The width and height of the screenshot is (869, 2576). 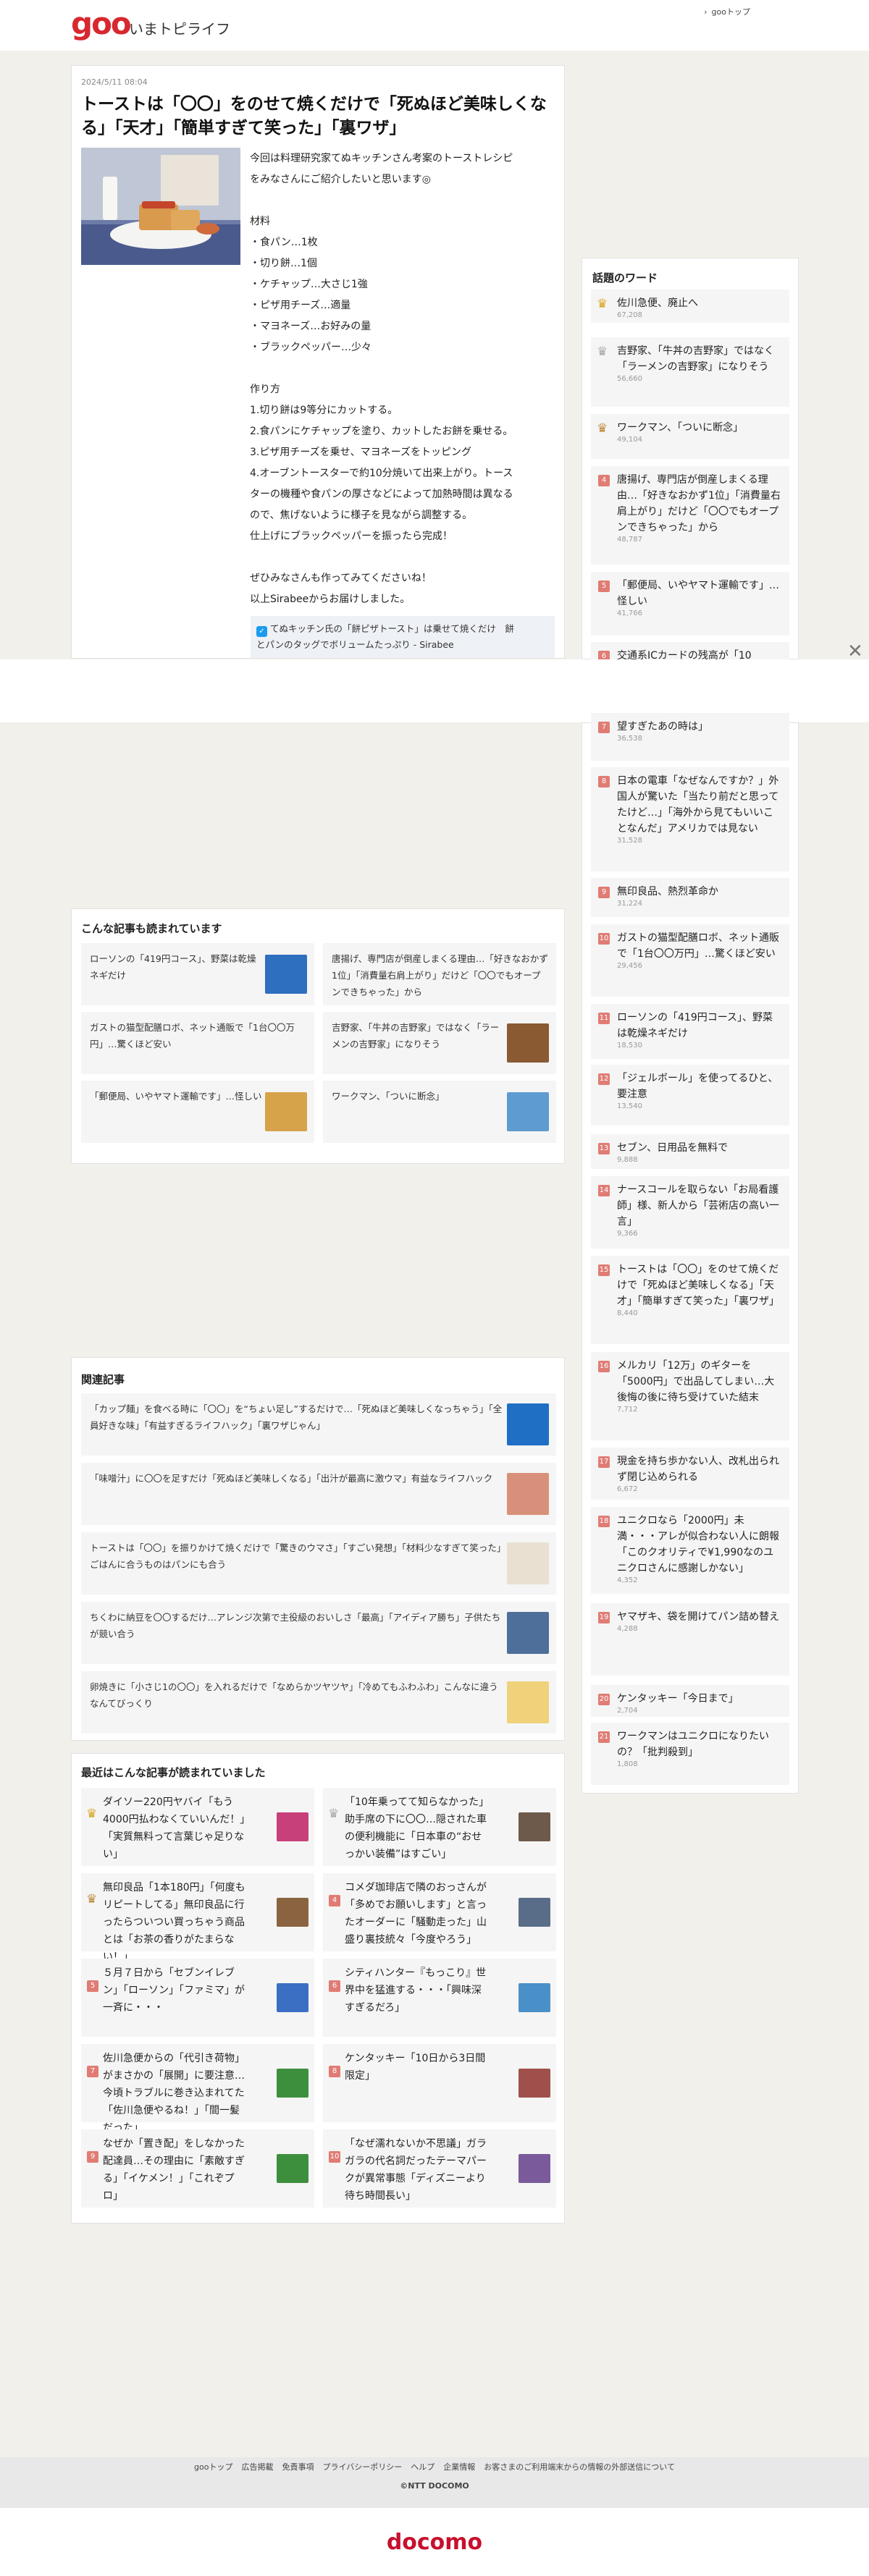 What do you see at coordinates (439, 1043) in the screenshot?
I see `also-read-item: 吉野家、「牛丼の吉野家」ではなく「ラーメンの吉野家」になりそう` at bounding box center [439, 1043].